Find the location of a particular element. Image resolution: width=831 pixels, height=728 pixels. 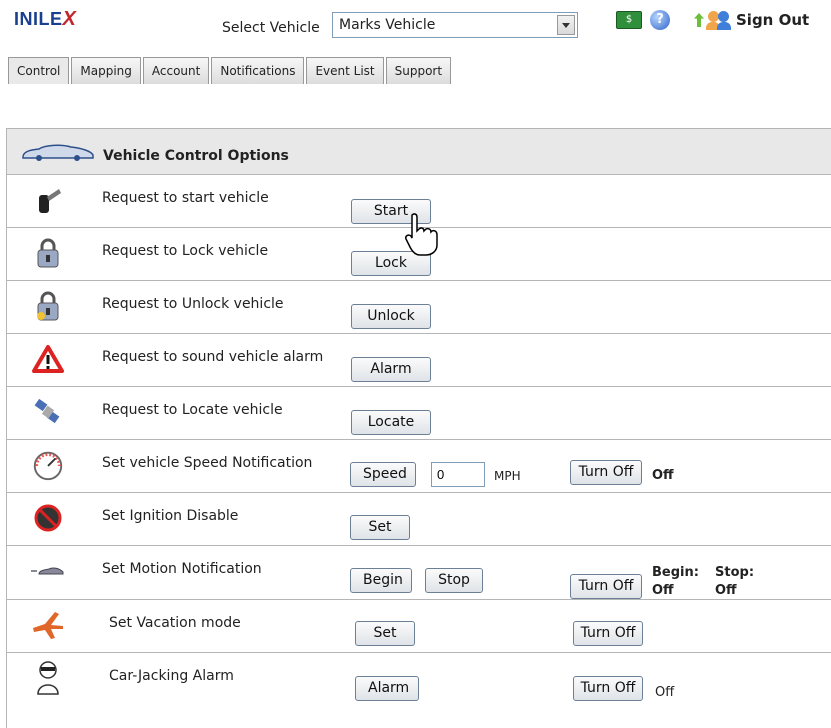

money-icon: $ is located at coordinates (629, 20).